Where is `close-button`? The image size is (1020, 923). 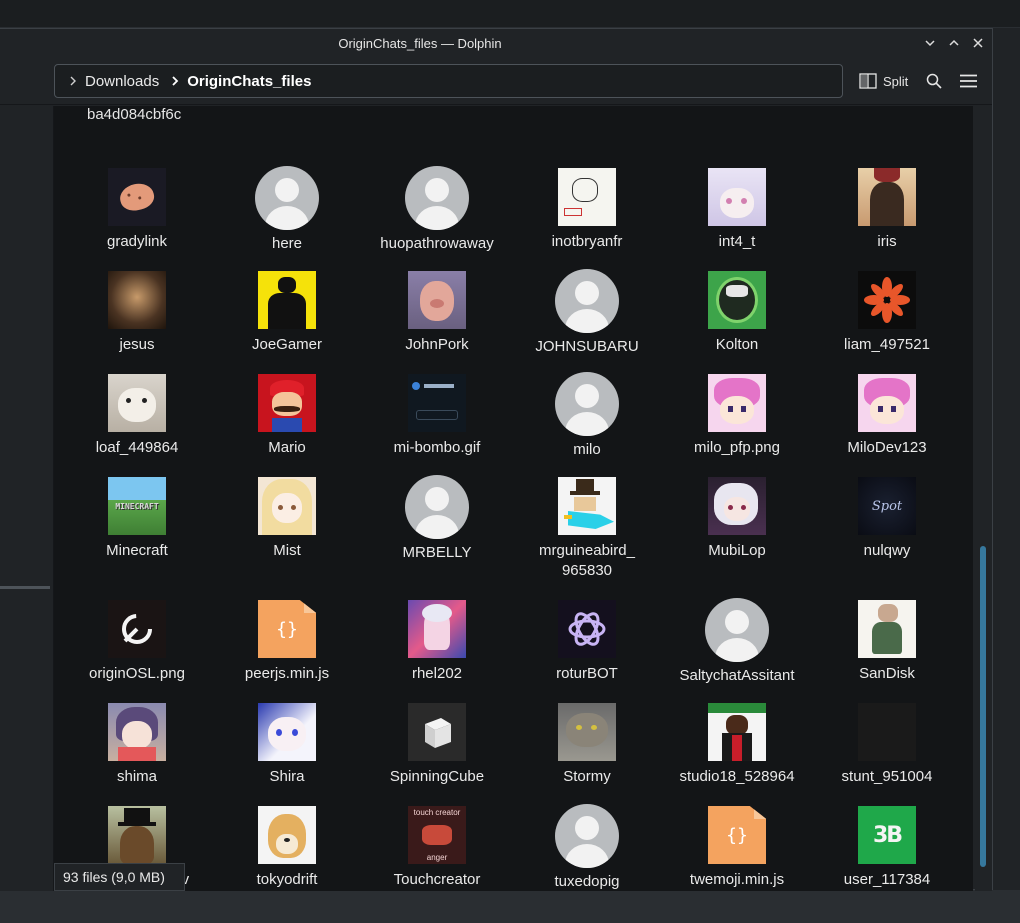 close-button is located at coordinates (978, 43).